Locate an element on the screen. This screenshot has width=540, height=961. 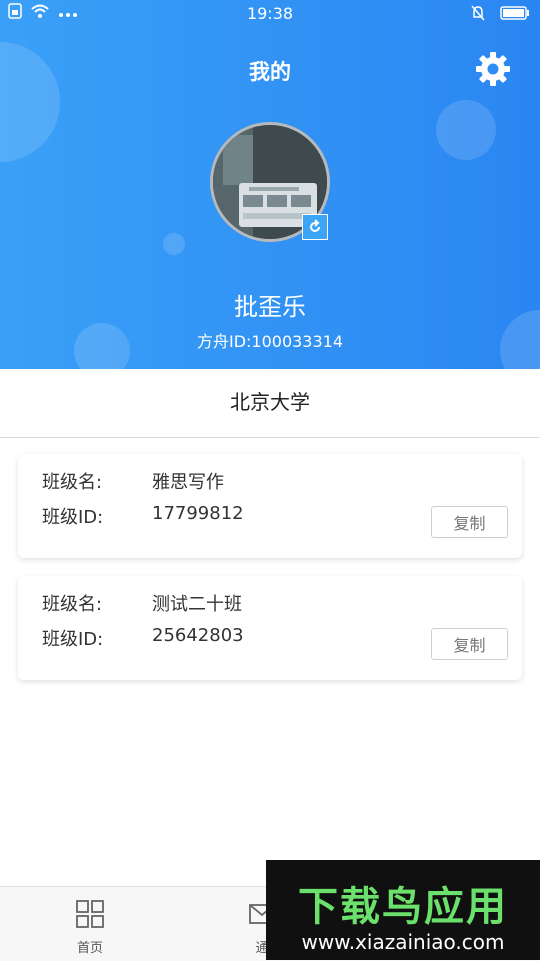
refresh-icon is located at coordinates (315, 225).